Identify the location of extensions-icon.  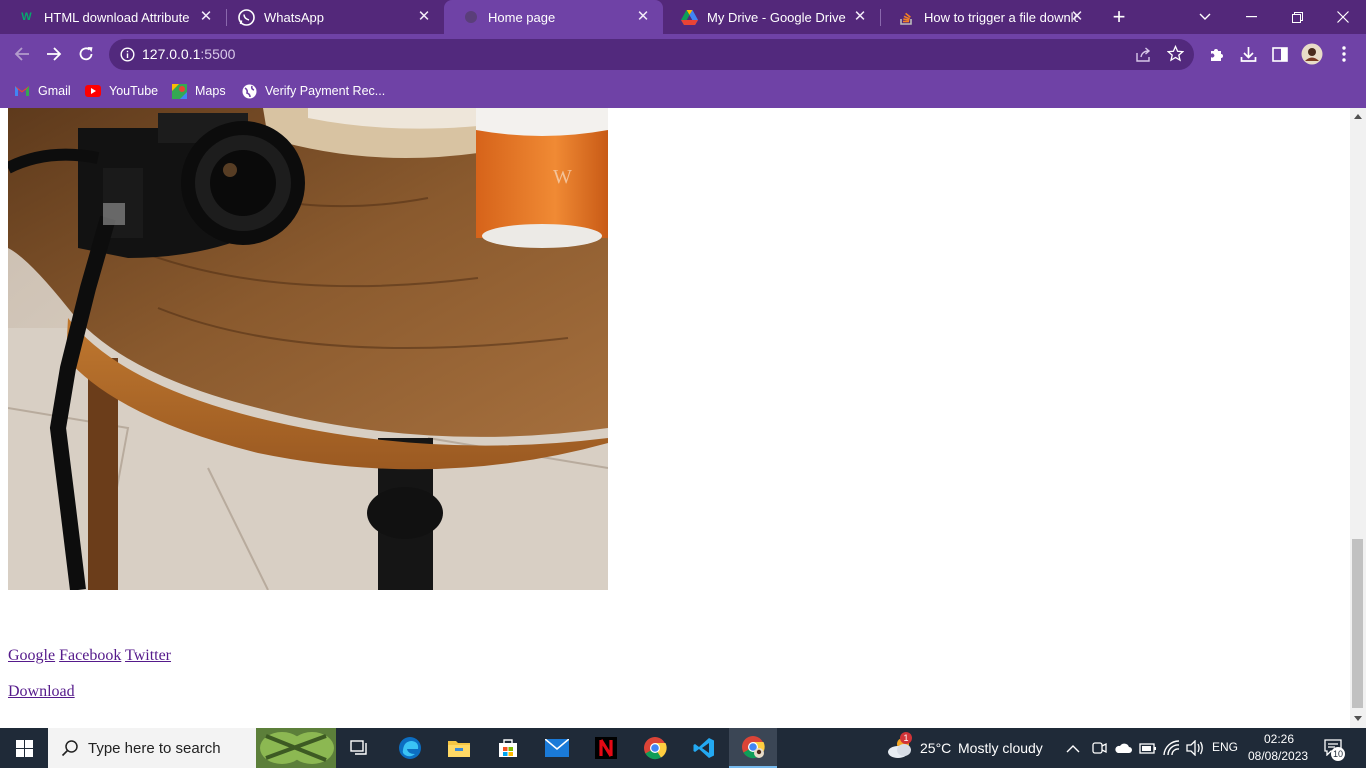
(1216, 54).